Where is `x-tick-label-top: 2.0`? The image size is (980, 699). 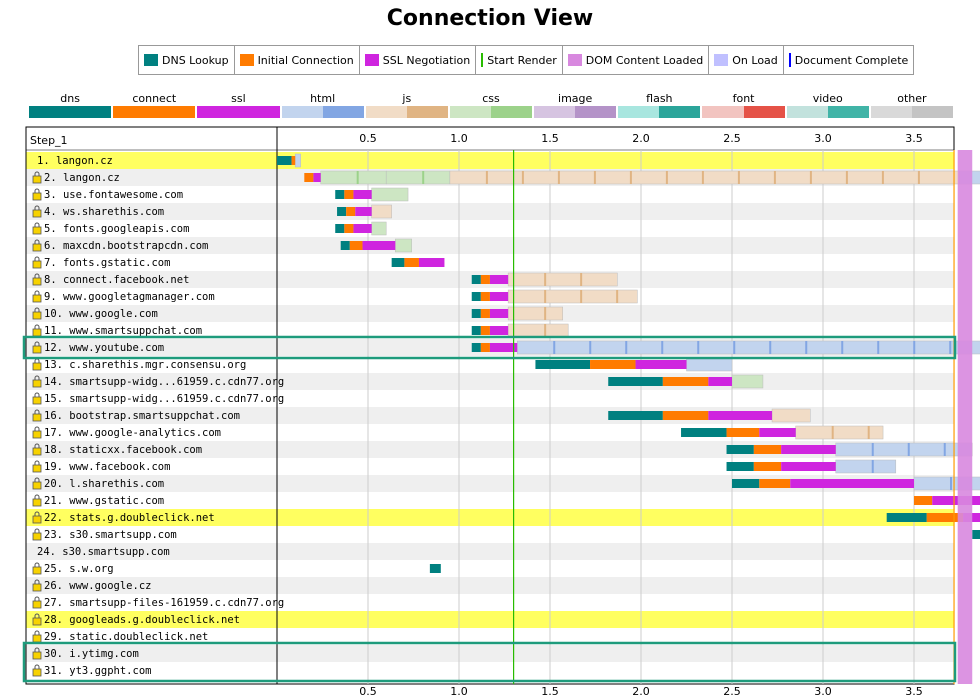
x-tick-label-top: 2.0 is located at coordinates (641, 138).